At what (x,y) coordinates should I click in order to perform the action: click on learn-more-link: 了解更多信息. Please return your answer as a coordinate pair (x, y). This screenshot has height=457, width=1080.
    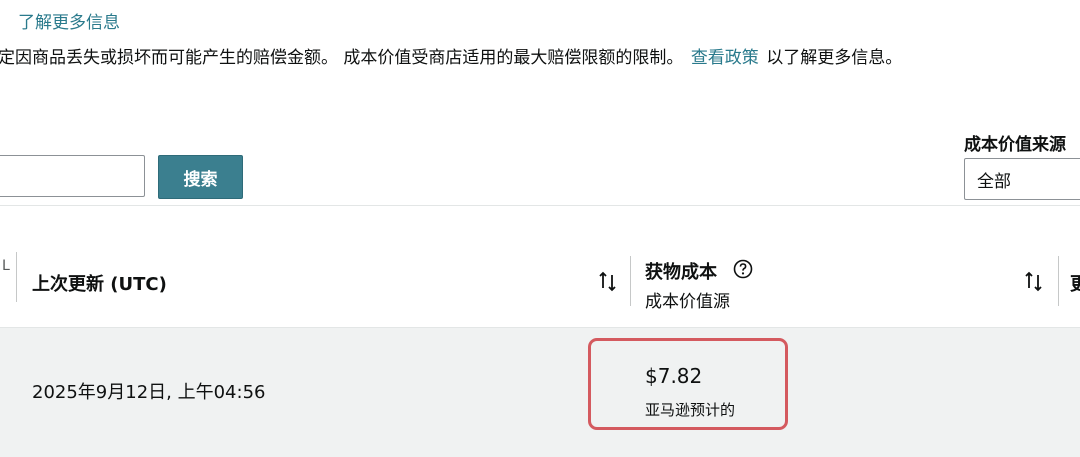
    Looking at the image, I should click on (69, 20).